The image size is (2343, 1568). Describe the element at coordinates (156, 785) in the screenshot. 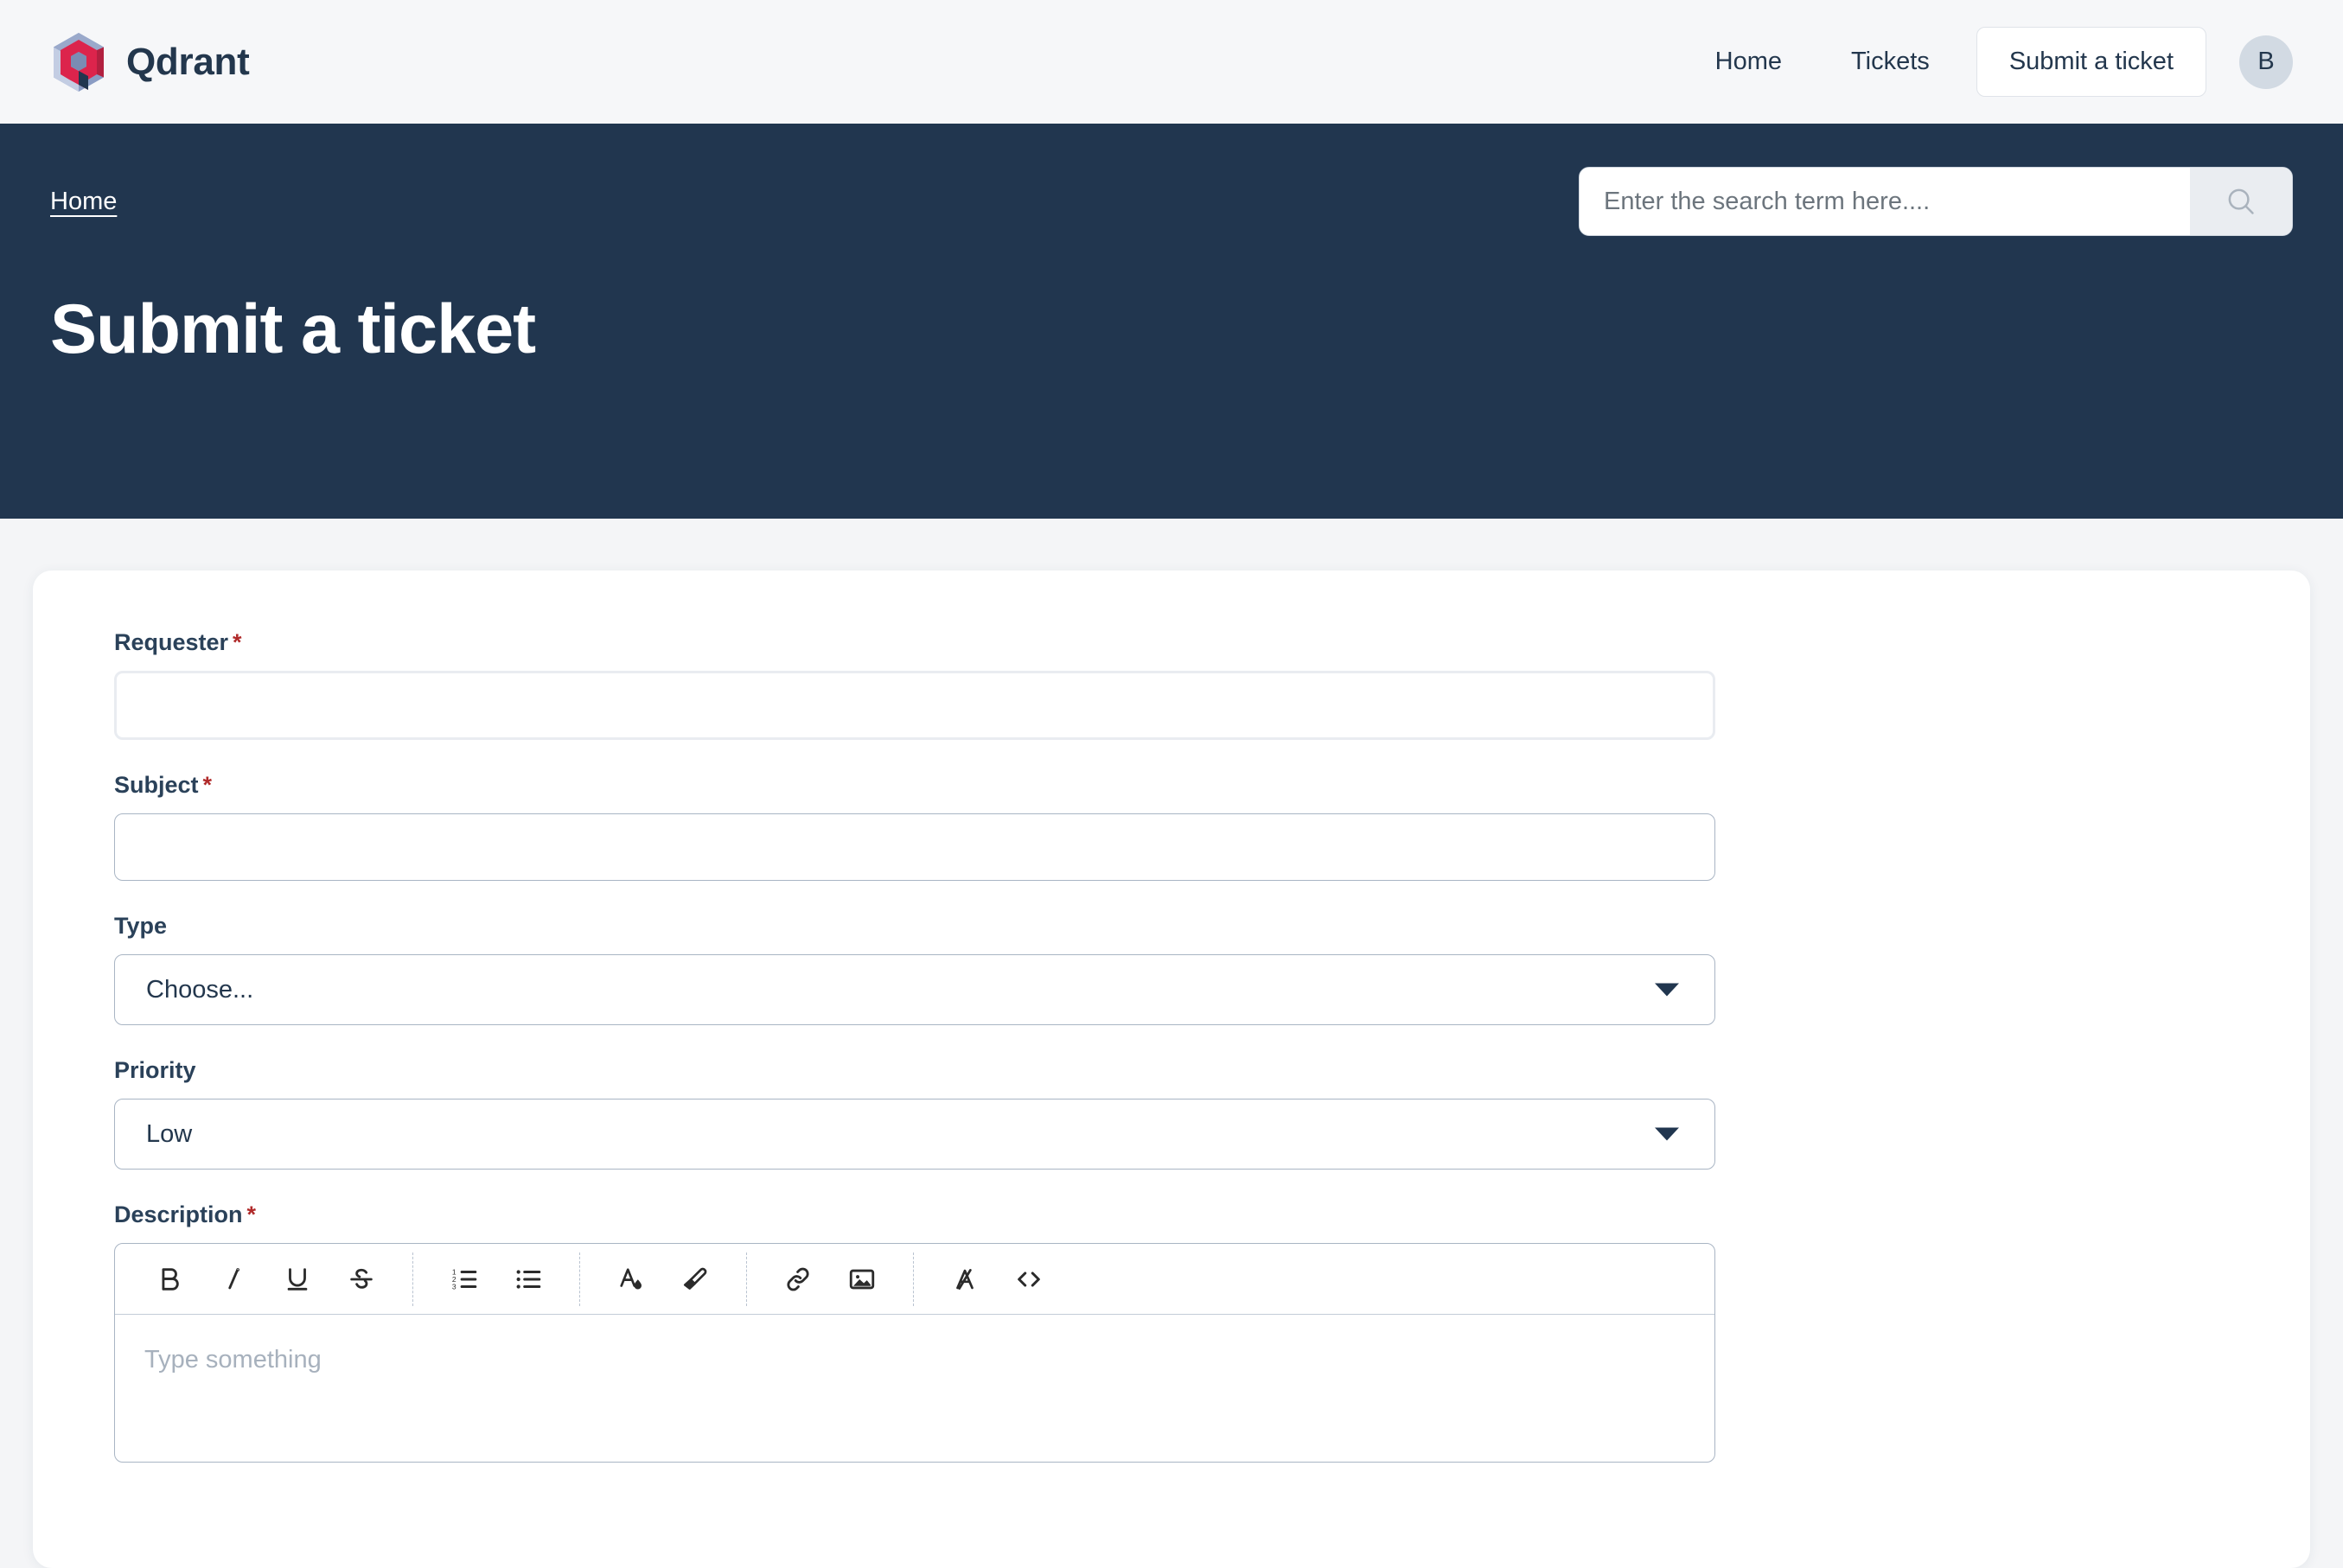

I see `label-subject-text: Subject` at that location.